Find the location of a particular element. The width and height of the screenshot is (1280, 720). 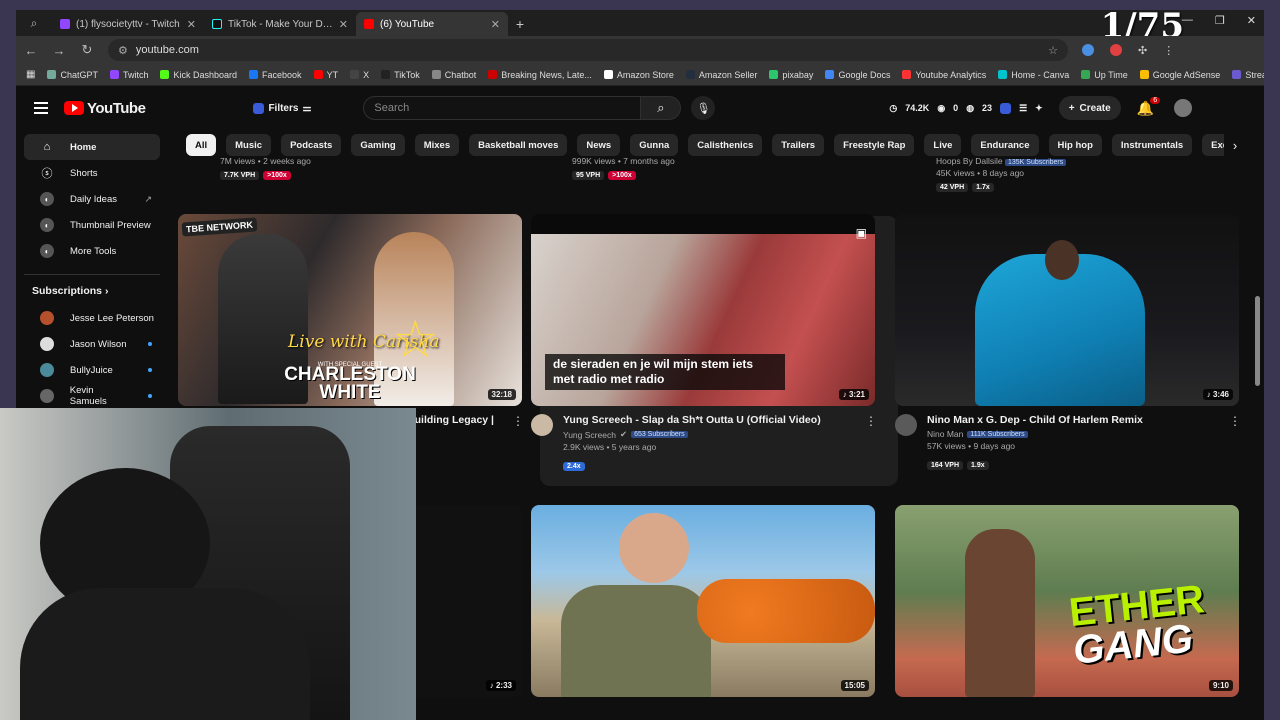

filter-chip: Calisthenics is located at coordinates (725, 145).